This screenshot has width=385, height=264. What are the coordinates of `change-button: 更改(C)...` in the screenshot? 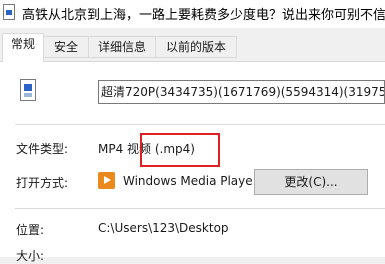 It's located at (311, 182).